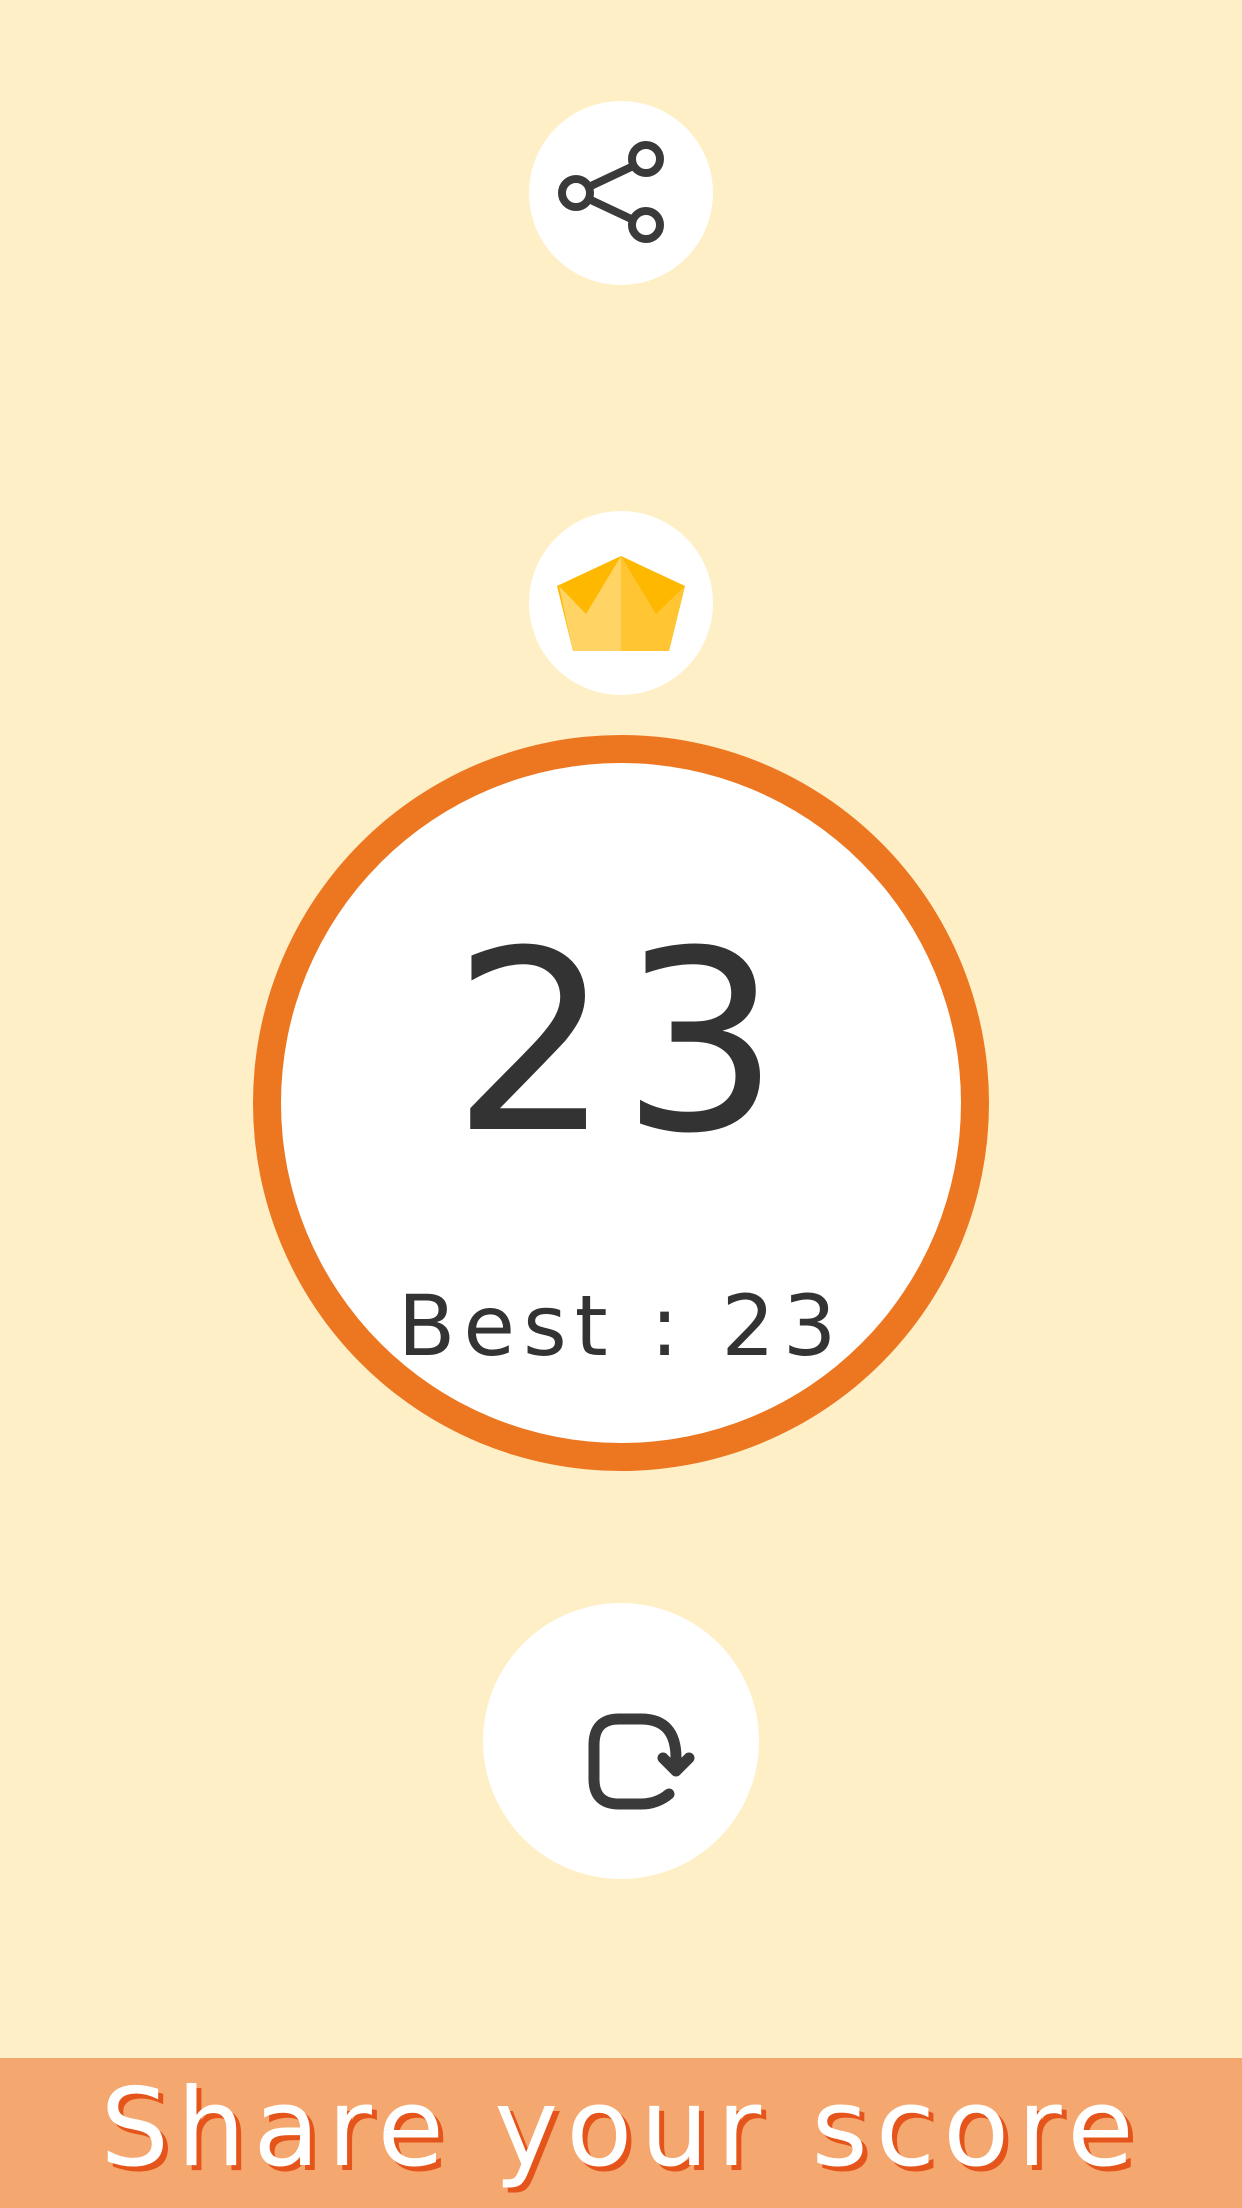 Image resolution: width=1242 pixels, height=2208 pixels. I want to click on leaderboard-button, so click(621, 603).